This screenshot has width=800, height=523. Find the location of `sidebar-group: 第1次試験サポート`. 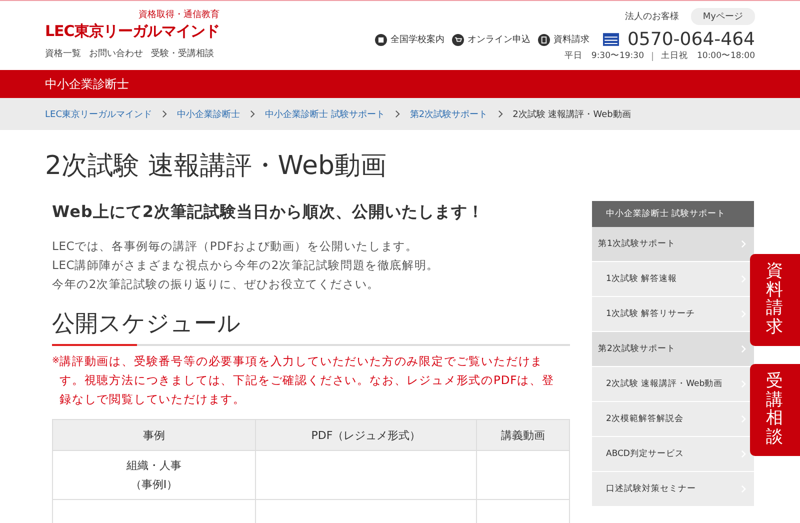

sidebar-group: 第1次試験サポート is located at coordinates (673, 244).